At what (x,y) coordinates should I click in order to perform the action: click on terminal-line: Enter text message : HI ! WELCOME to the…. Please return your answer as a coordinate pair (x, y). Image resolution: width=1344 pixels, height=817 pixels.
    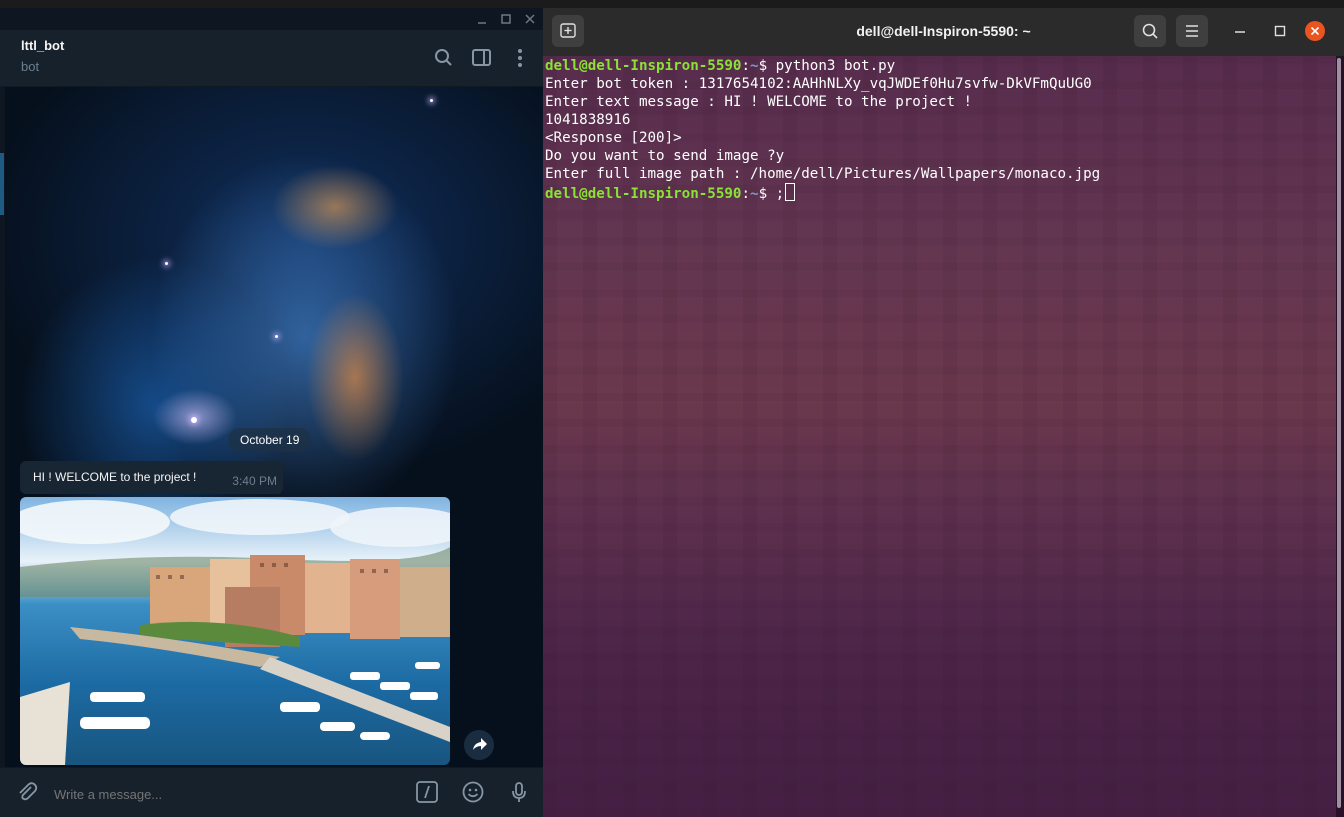
    Looking at the image, I should click on (759, 102).